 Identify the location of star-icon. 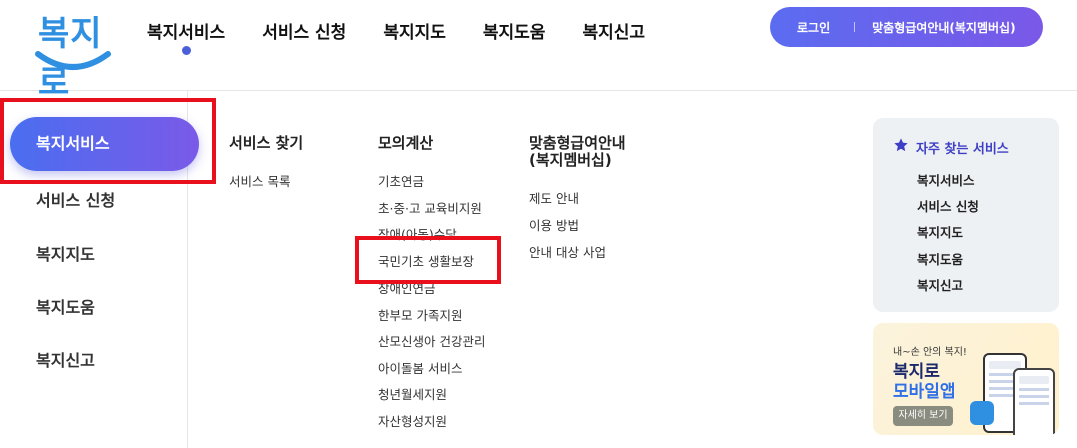
(901, 145).